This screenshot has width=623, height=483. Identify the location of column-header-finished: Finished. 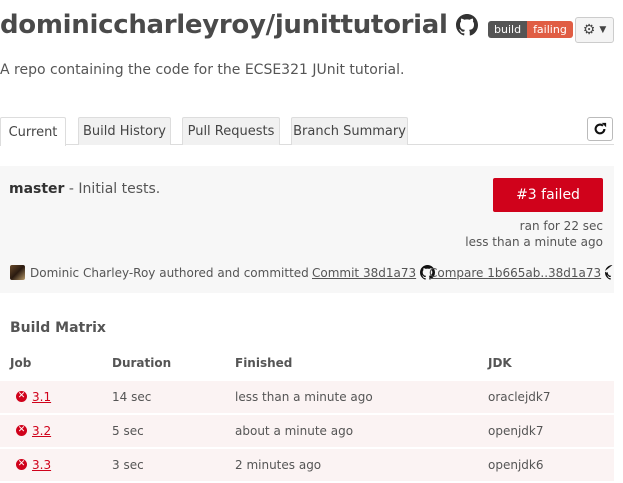
(264, 363).